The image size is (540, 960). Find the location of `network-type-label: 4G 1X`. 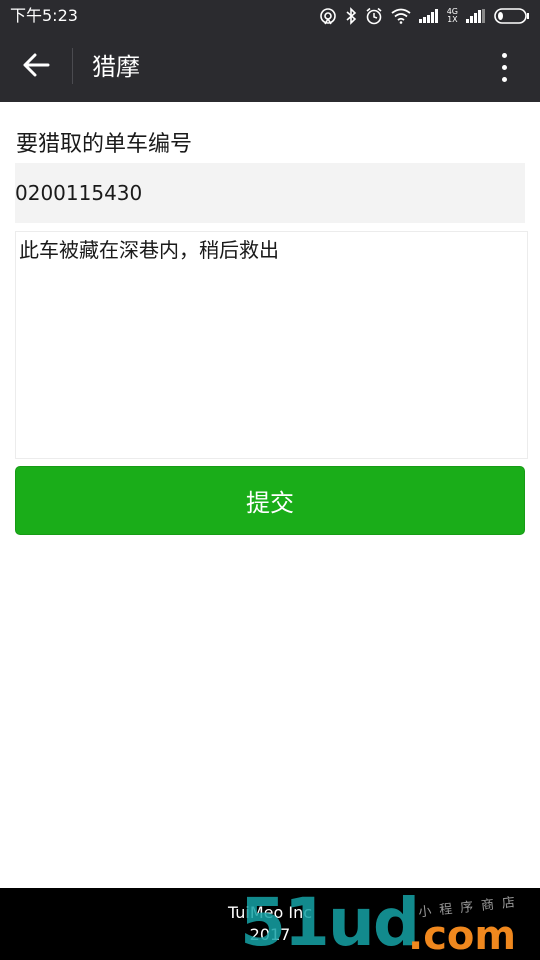

network-type-label: 4G 1X is located at coordinates (452, 15).